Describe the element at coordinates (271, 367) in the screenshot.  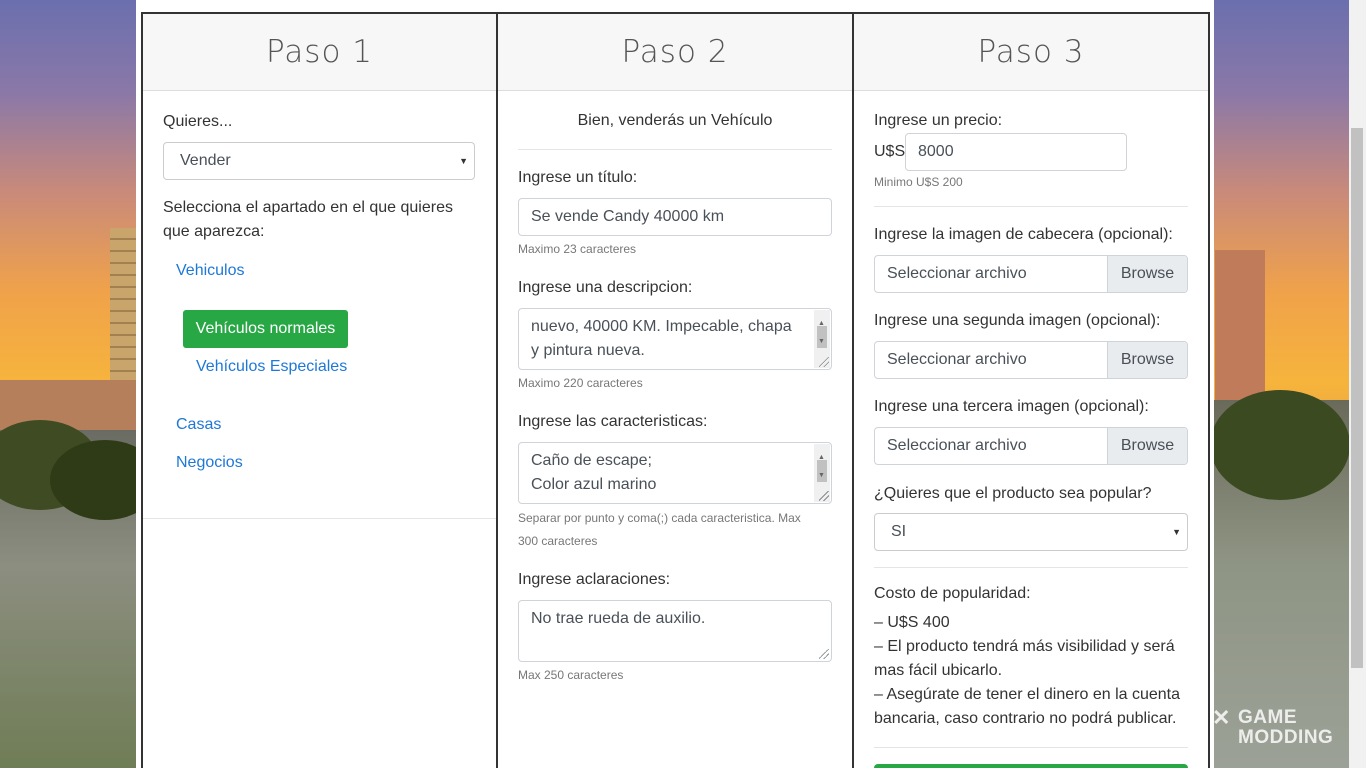
I see `category-vehiculos-especiales-link: Vehículos Especiales` at that location.